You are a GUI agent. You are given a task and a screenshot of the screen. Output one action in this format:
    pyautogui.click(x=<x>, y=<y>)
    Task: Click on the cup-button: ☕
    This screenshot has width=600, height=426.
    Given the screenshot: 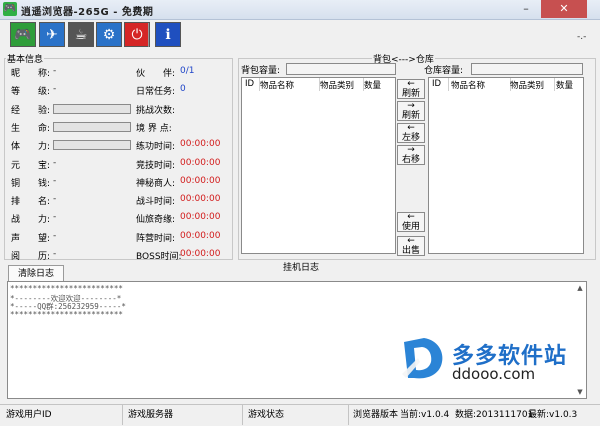 What is the action you would take?
    pyautogui.click(x=81, y=34)
    